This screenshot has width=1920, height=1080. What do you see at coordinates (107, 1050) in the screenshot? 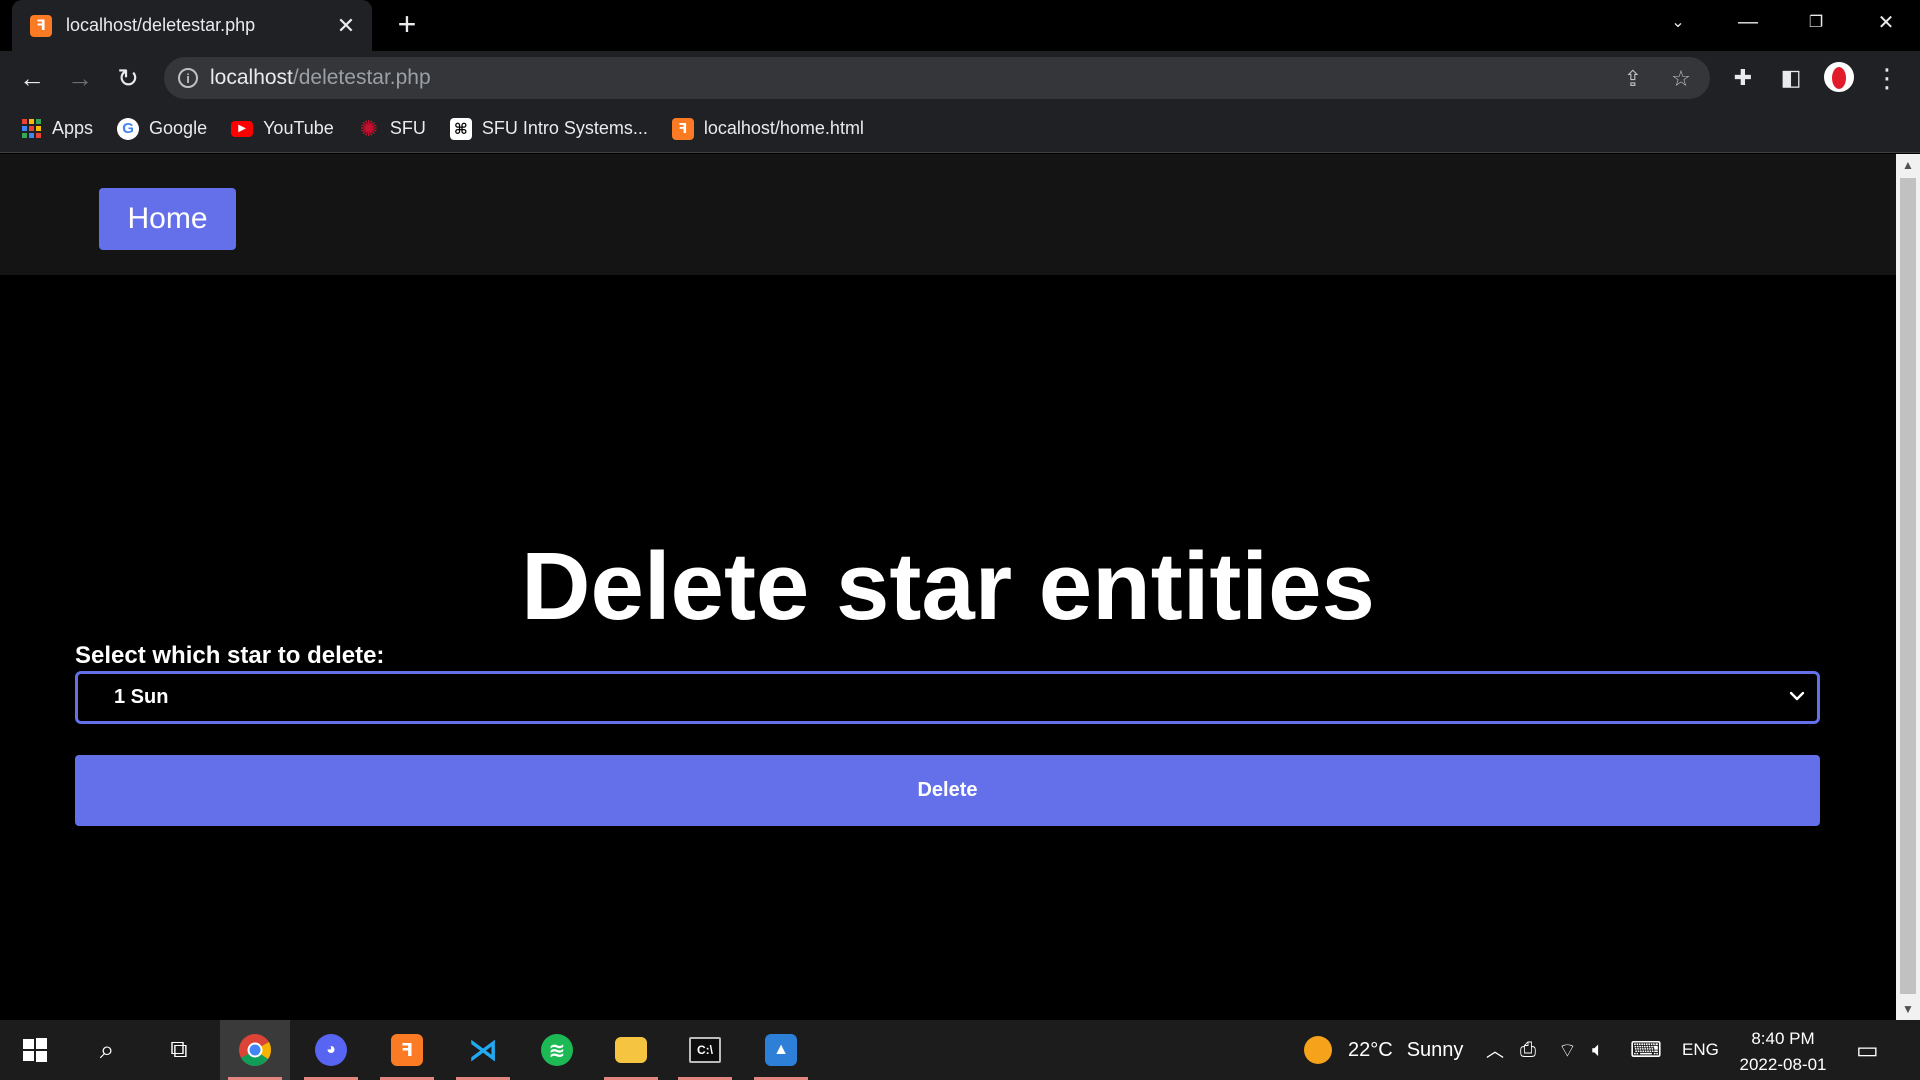
I see `search-icon: ⌕` at bounding box center [107, 1050].